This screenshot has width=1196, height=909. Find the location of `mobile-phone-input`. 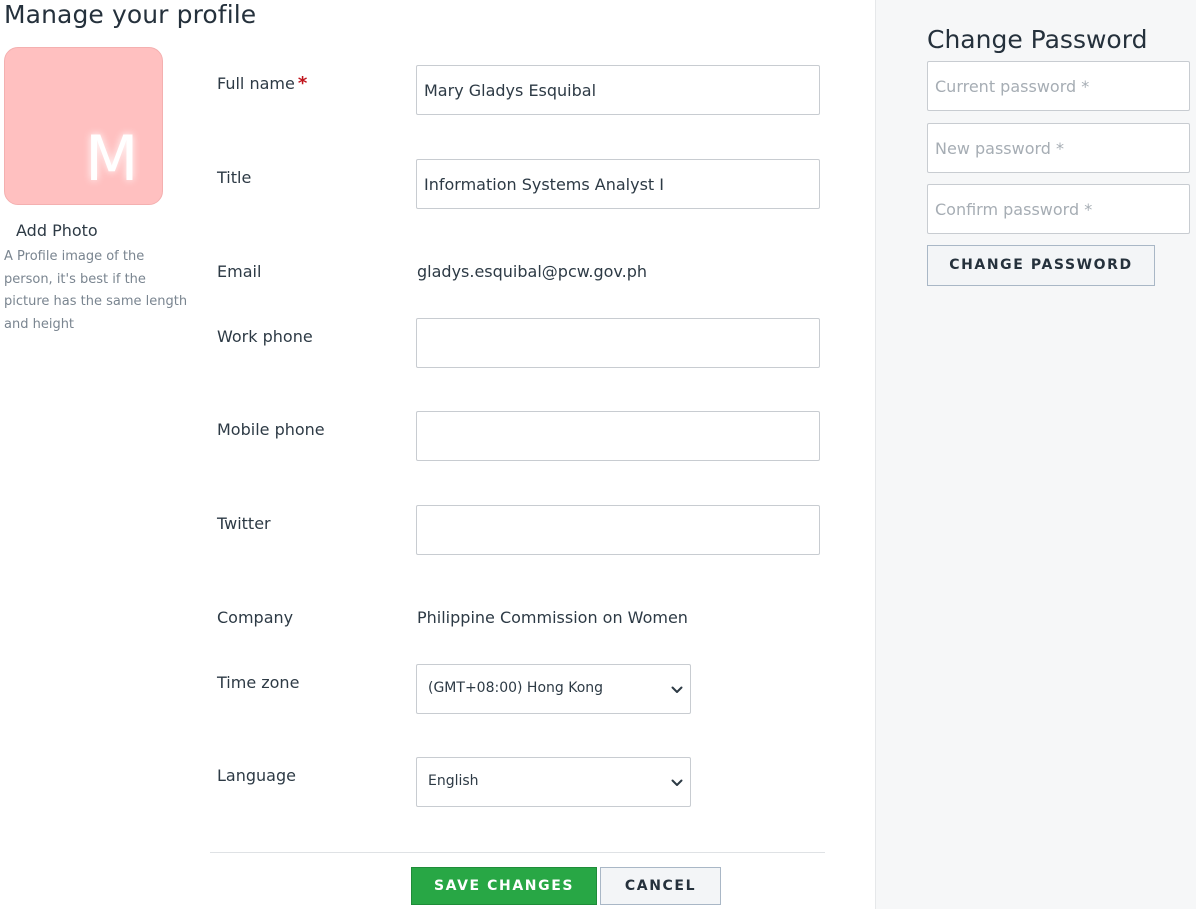

mobile-phone-input is located at coordinates (618, 436).